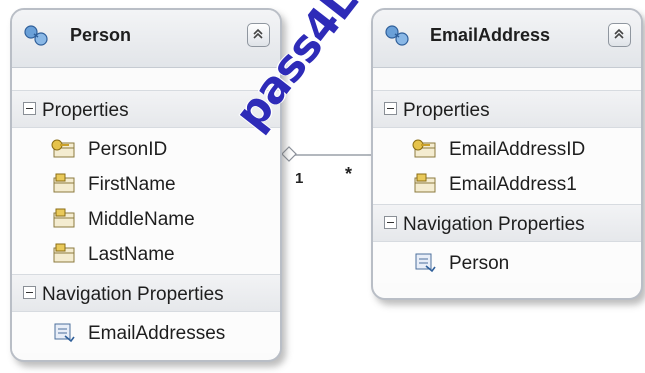 This screenshot has height=373, width=645. I want to click on property-label: LastName, so click(131, 254).